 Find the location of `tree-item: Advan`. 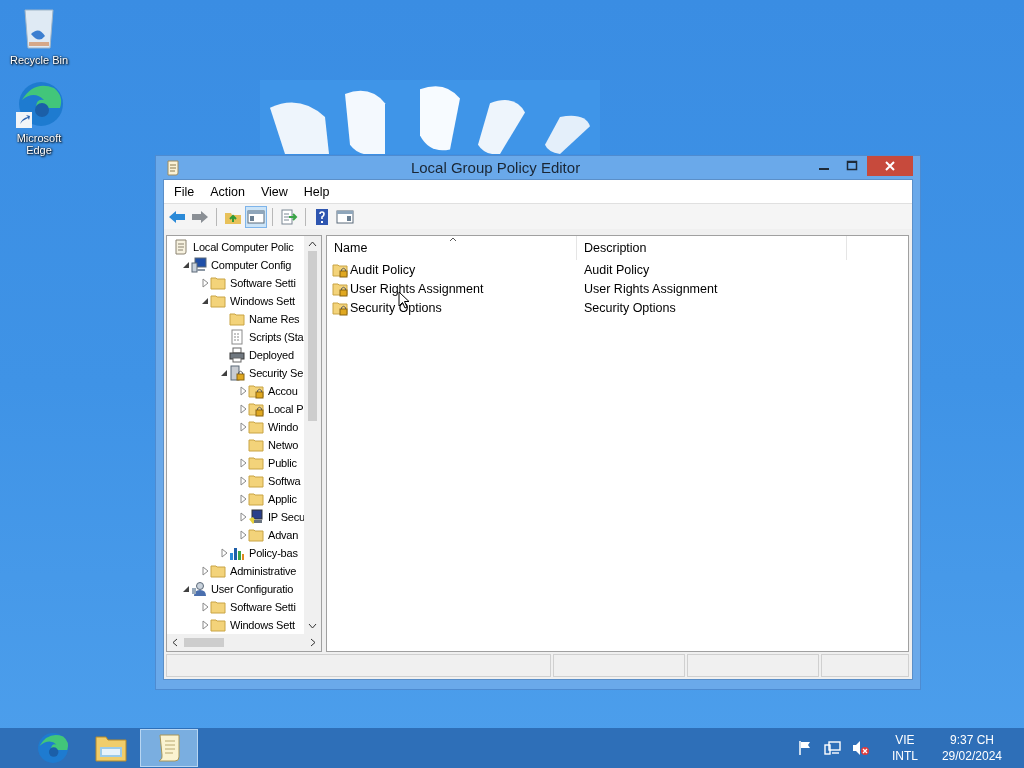

tree-item: Advan is located at coordinates (283, 535).